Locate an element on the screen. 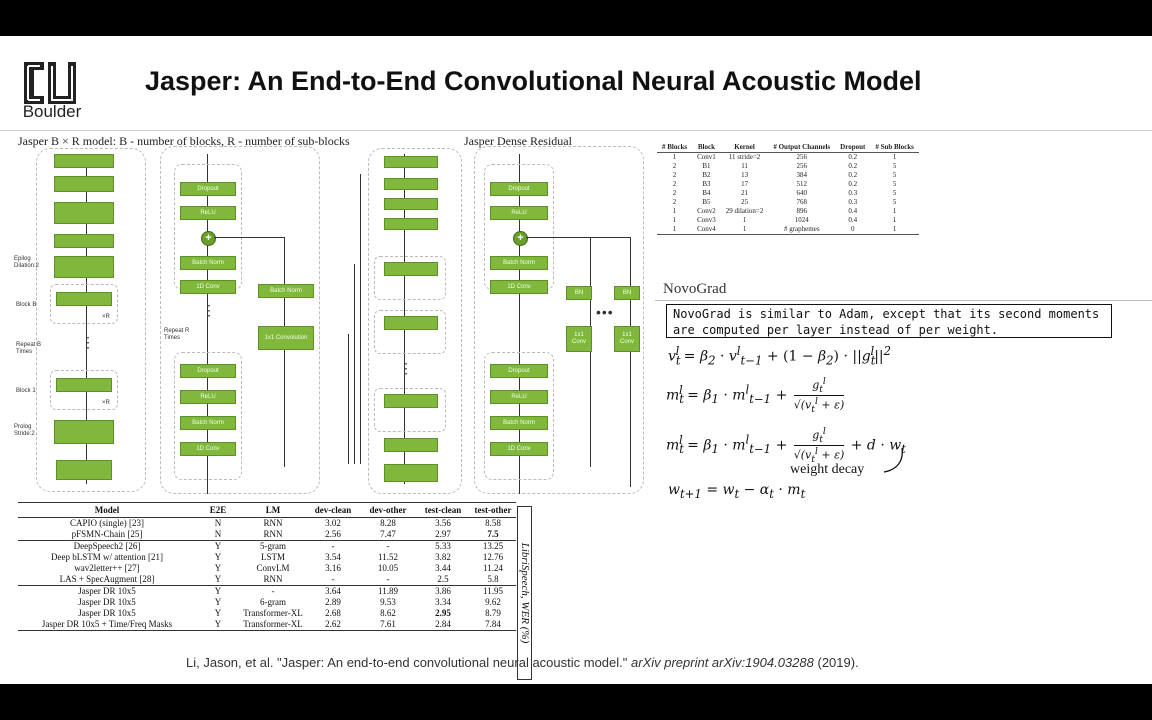  prolog-label: Prolog Stride:2 is located at coordinates (24, 430).